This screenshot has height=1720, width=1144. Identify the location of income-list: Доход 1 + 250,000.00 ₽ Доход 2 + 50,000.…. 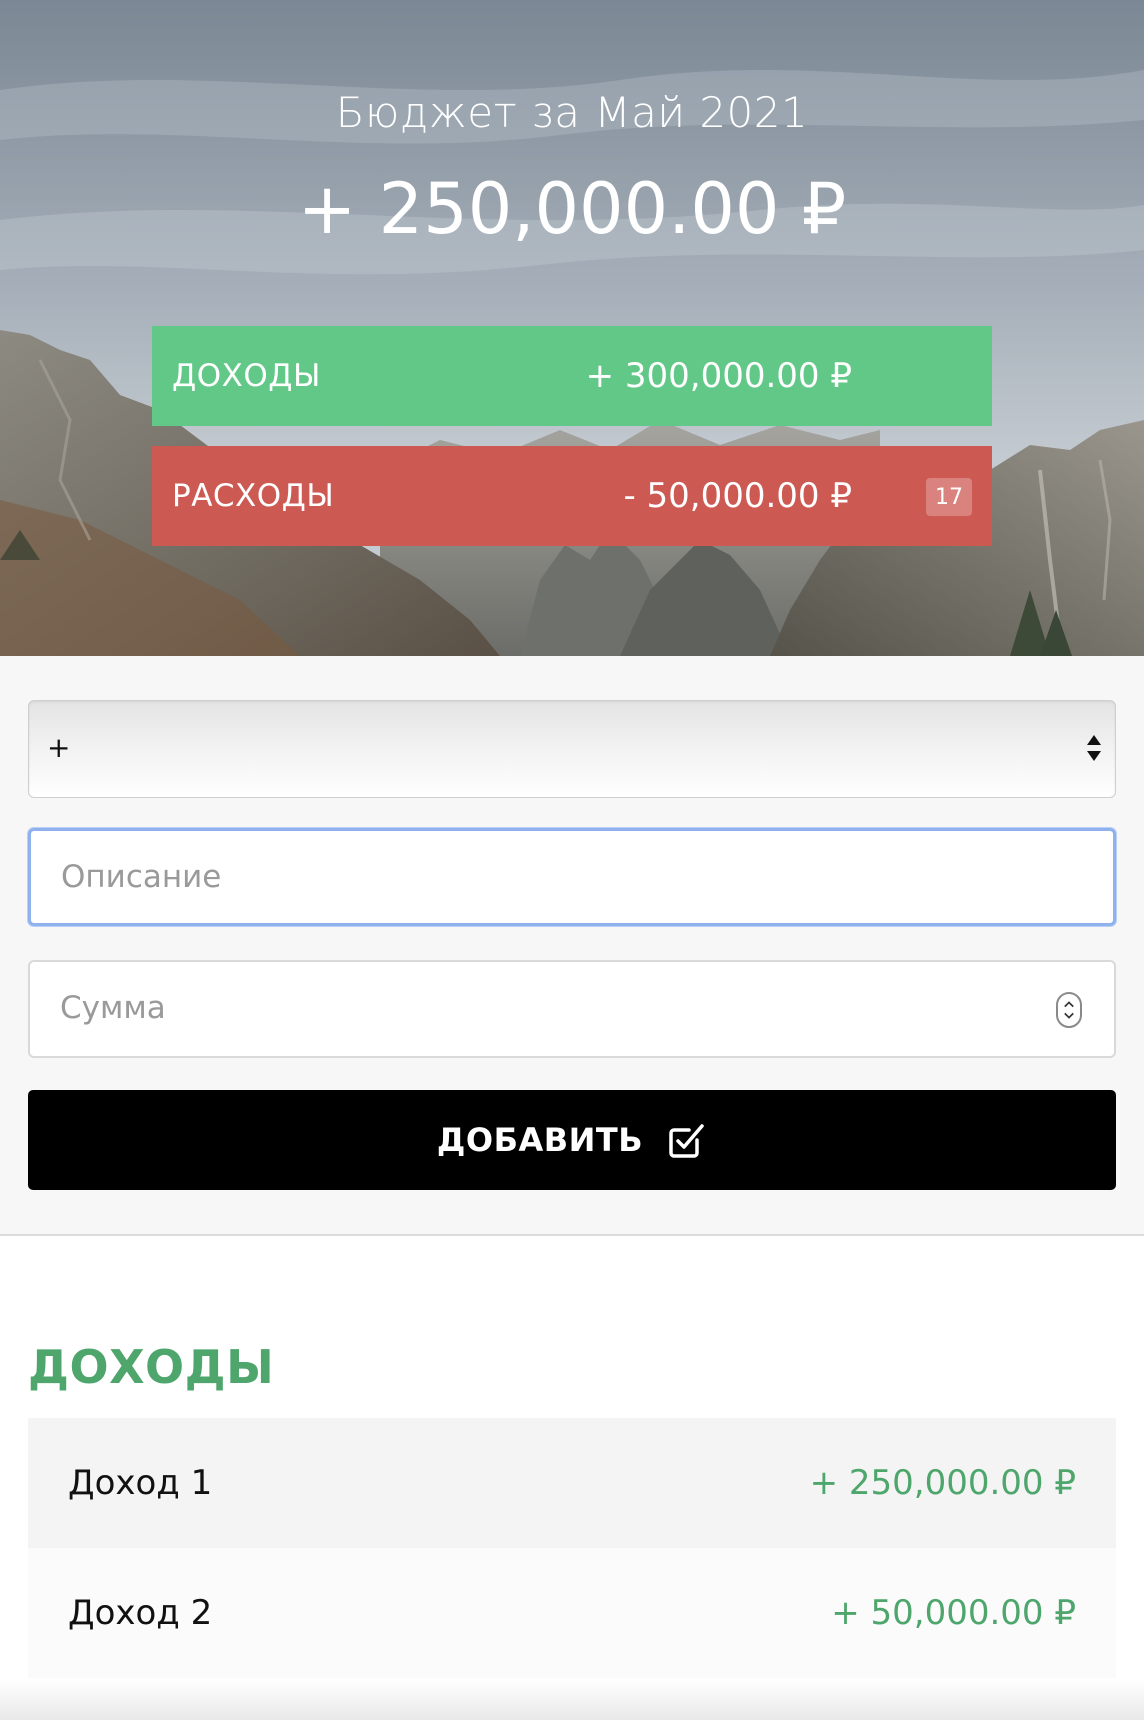
(572, 1548).